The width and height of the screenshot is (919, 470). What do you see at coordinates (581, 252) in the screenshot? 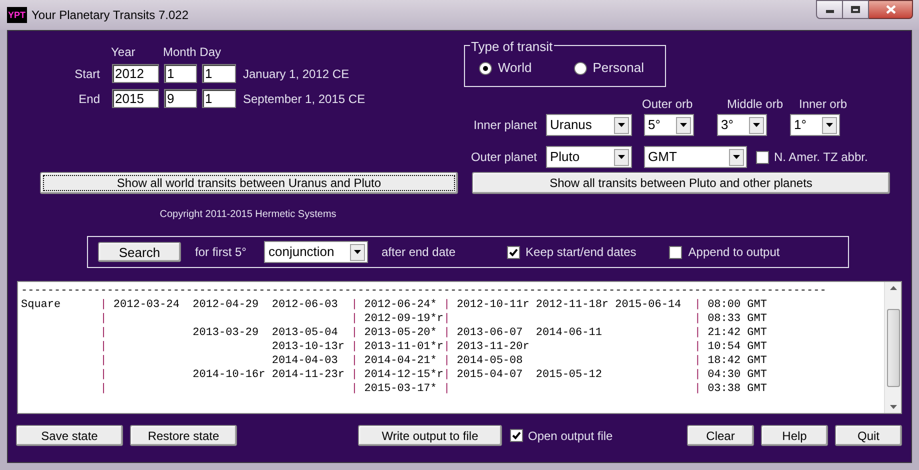
I see `checkbox-label: Keep start/end dates` at bounding box center [581, 252].